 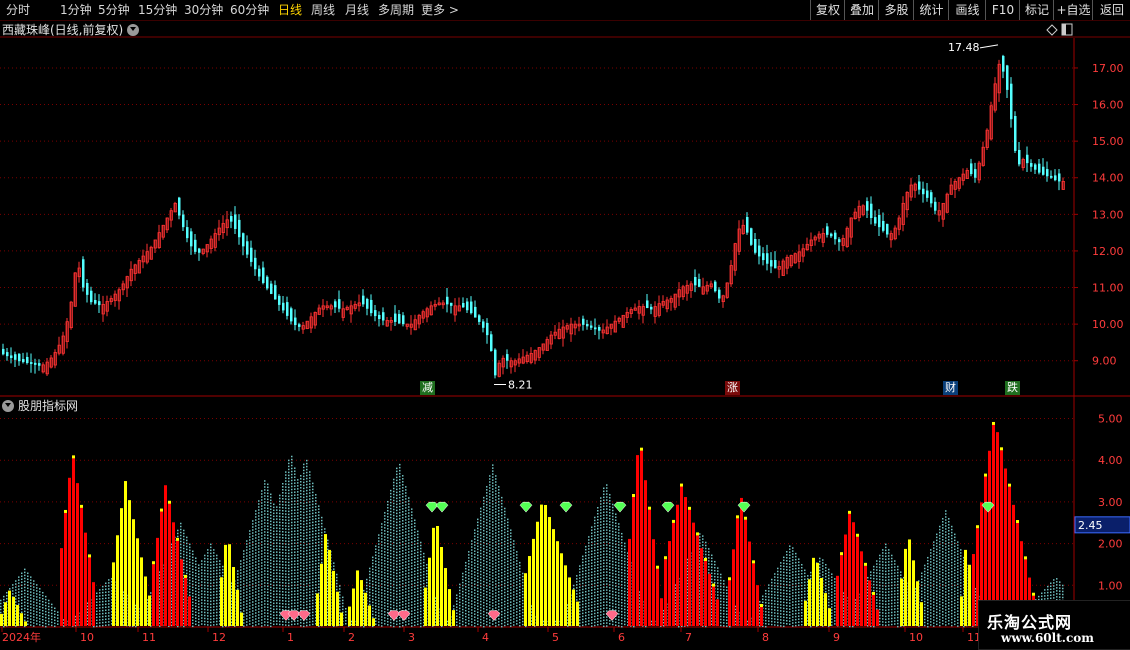 What do you see at coordinates (861, 10) in the screenshot?
I see `toolbar-button-1: 叠加` at bounding box center [861, 10].